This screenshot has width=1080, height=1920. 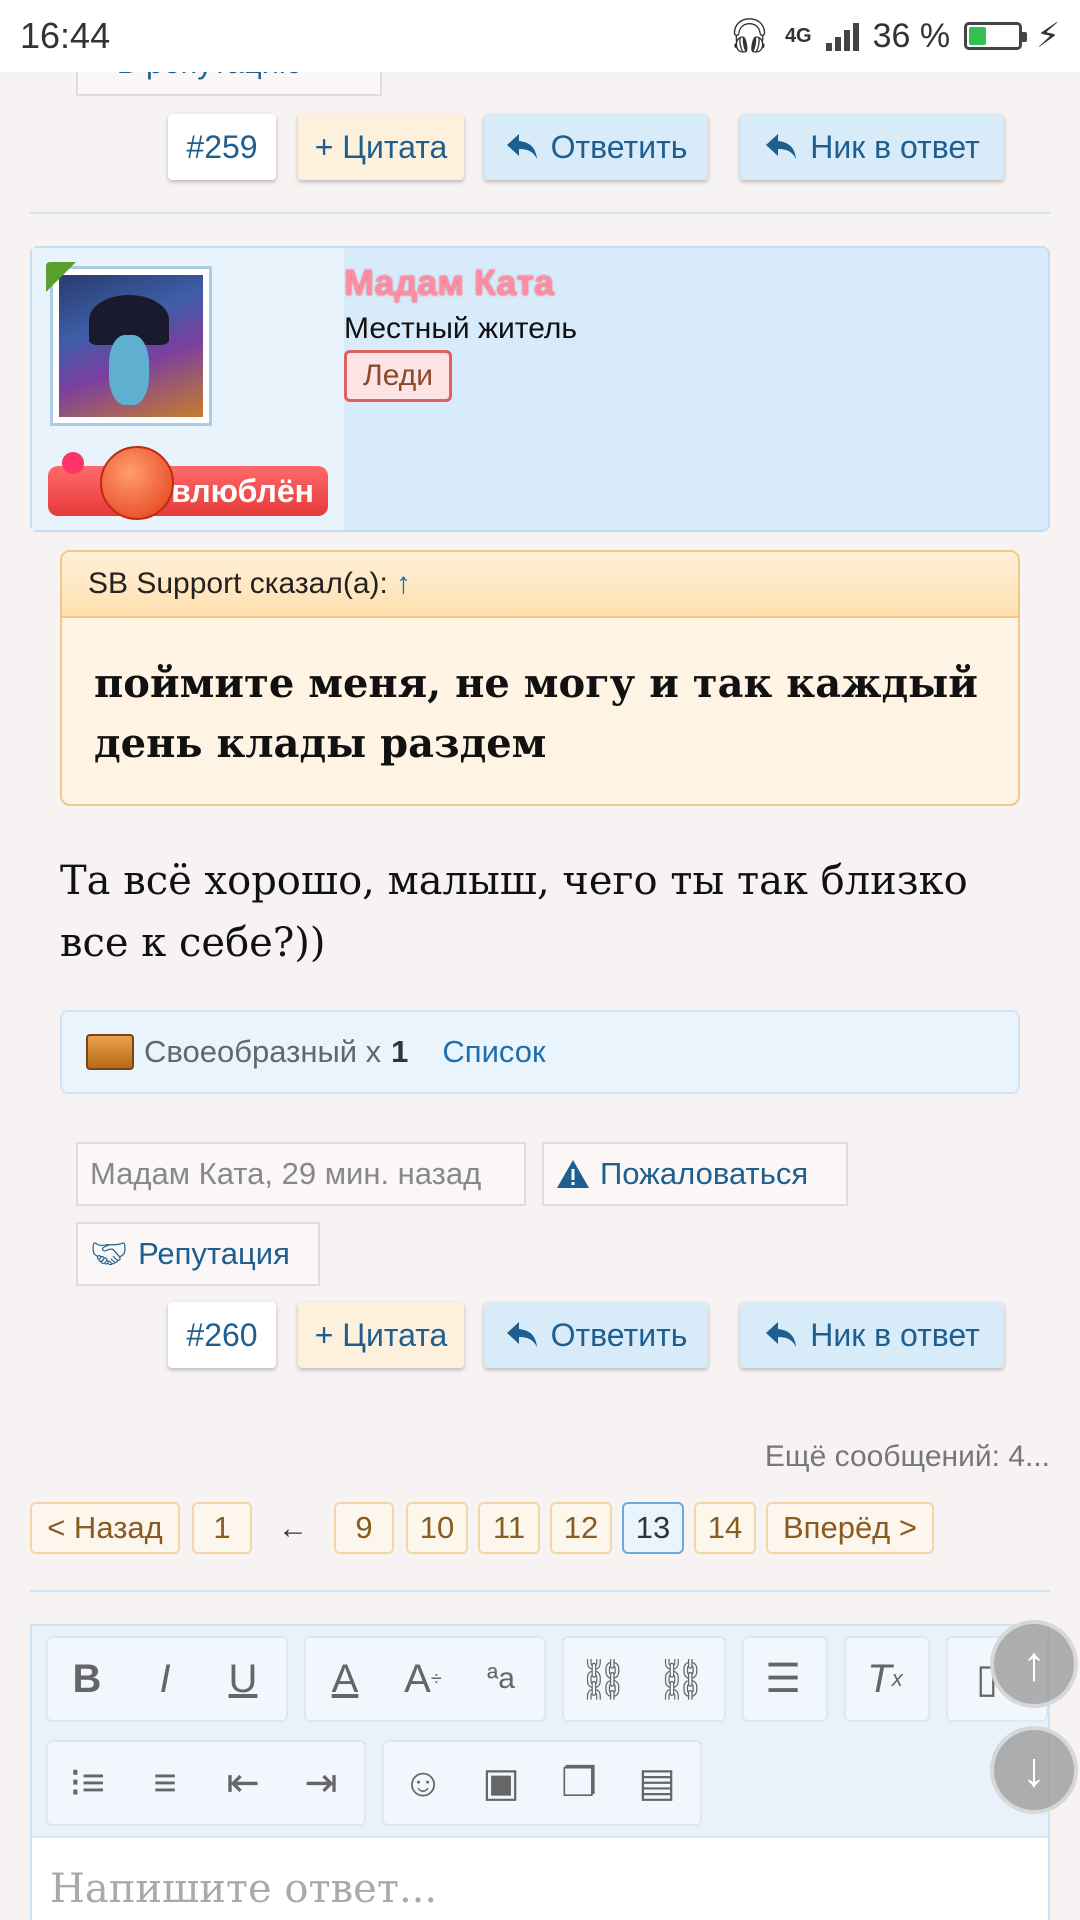 What do you see at coordinates (345, 1679) in the screenshot?
I see `font-color-icon: A` at bounding box center [345, 1679].